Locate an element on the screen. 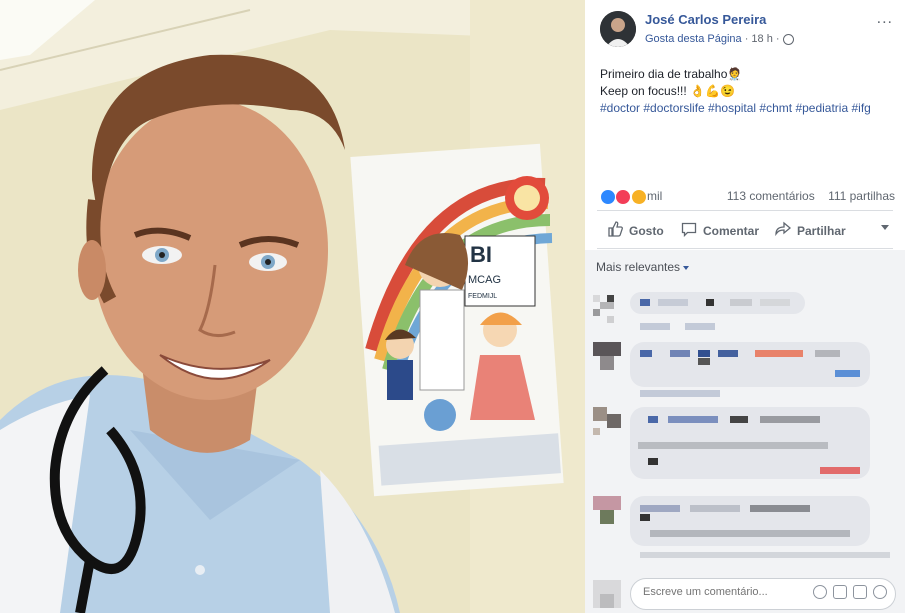 The height and width of the screenshot is (613, 905). comment-composer is located at coordinates (763, 594).